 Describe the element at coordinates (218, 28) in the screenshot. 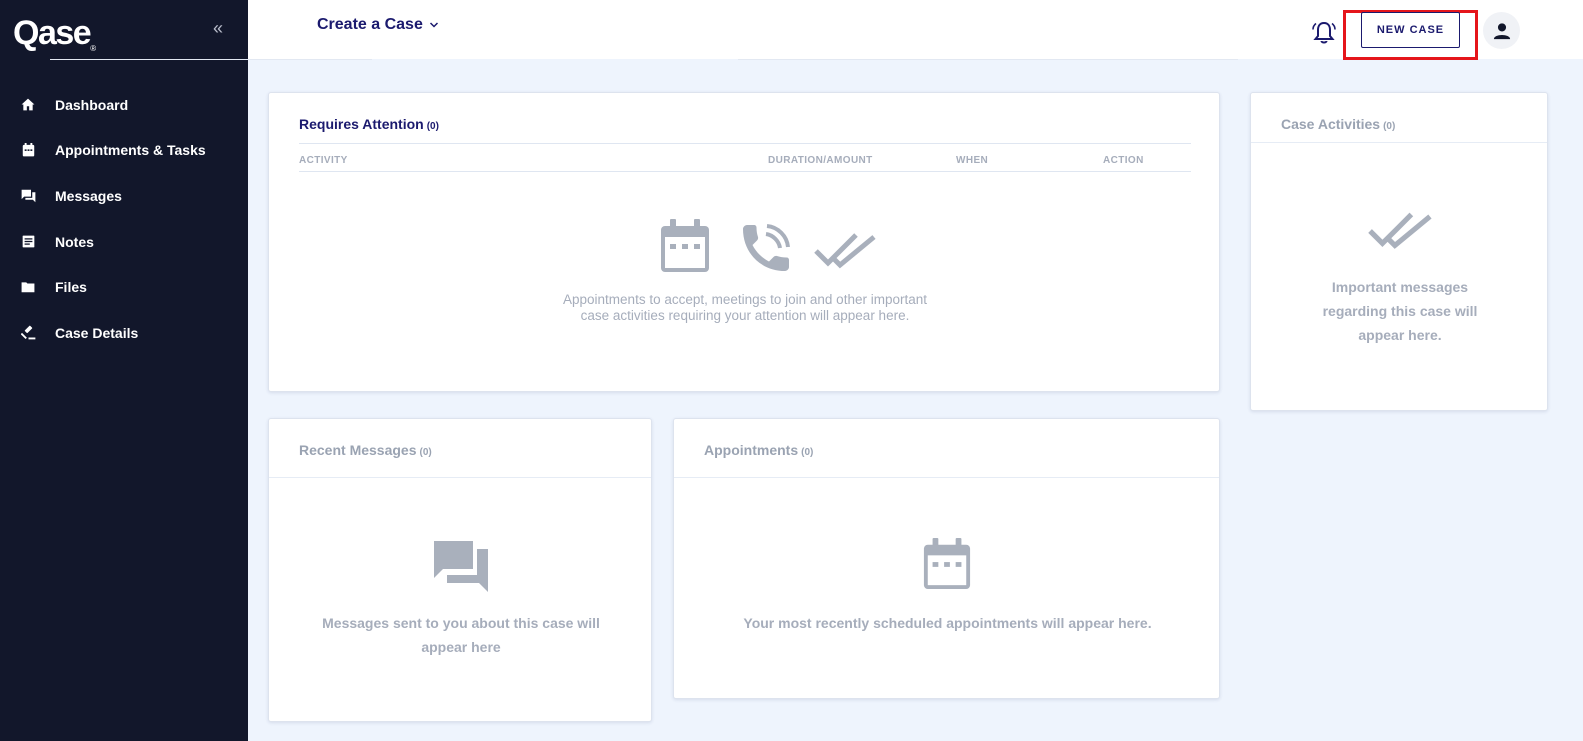

I see `collapse-sidebar-icon: «` at that location.